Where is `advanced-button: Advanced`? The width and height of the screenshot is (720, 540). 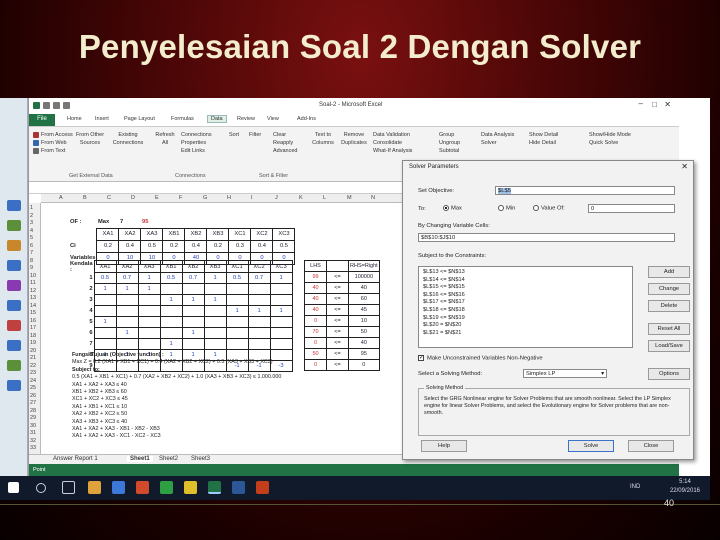 advanced-button: Advanced is located at coordinates (285, 151).